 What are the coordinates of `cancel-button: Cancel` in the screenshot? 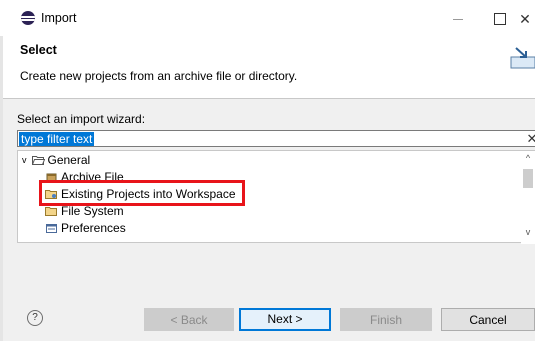 It's located at (488, 319).